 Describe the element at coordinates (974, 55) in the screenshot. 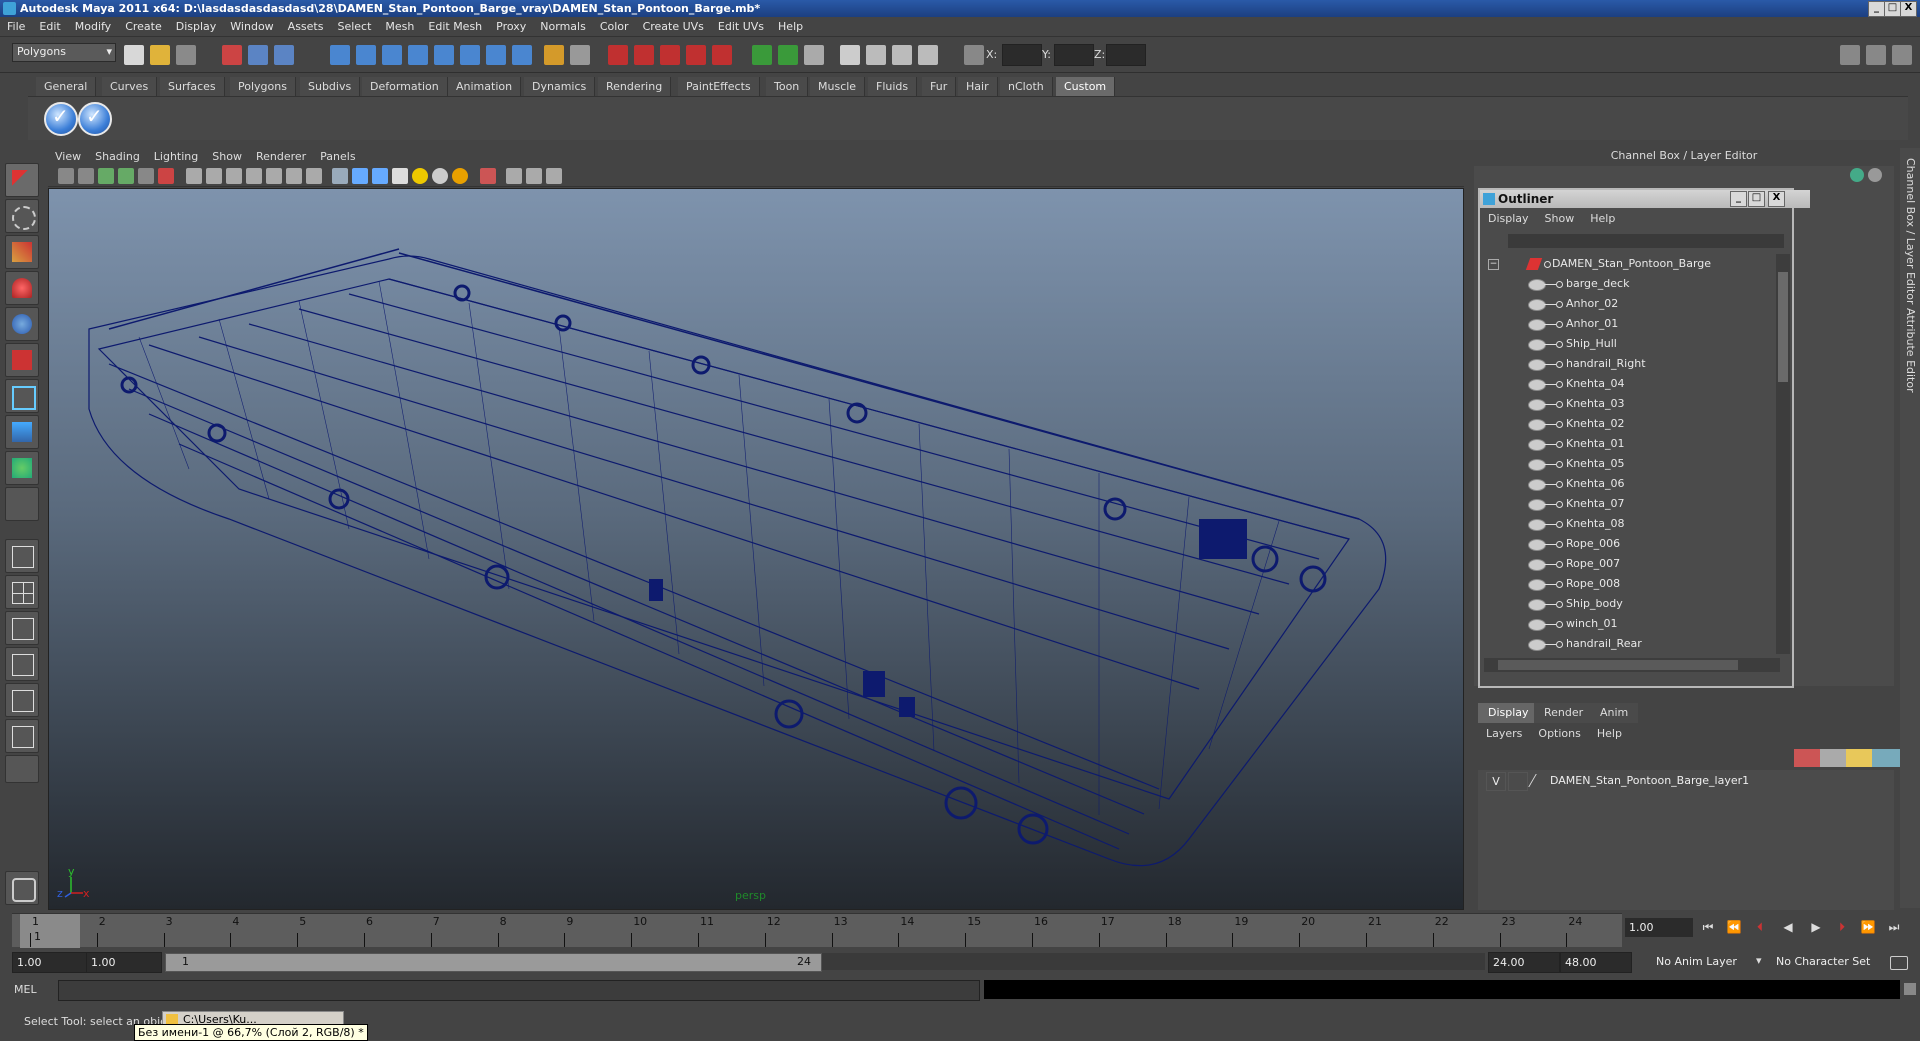

I see `transform-input-icon` at that location.